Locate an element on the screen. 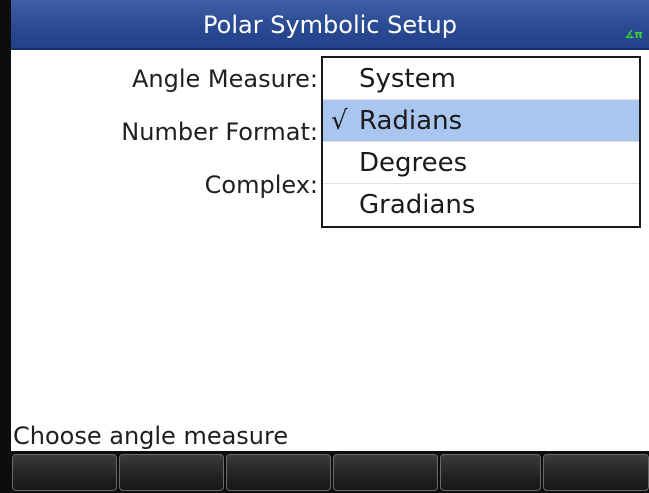 This screenshot has height=493, width=649. option-radians: √ Radians is located at coordinates (481, 121).